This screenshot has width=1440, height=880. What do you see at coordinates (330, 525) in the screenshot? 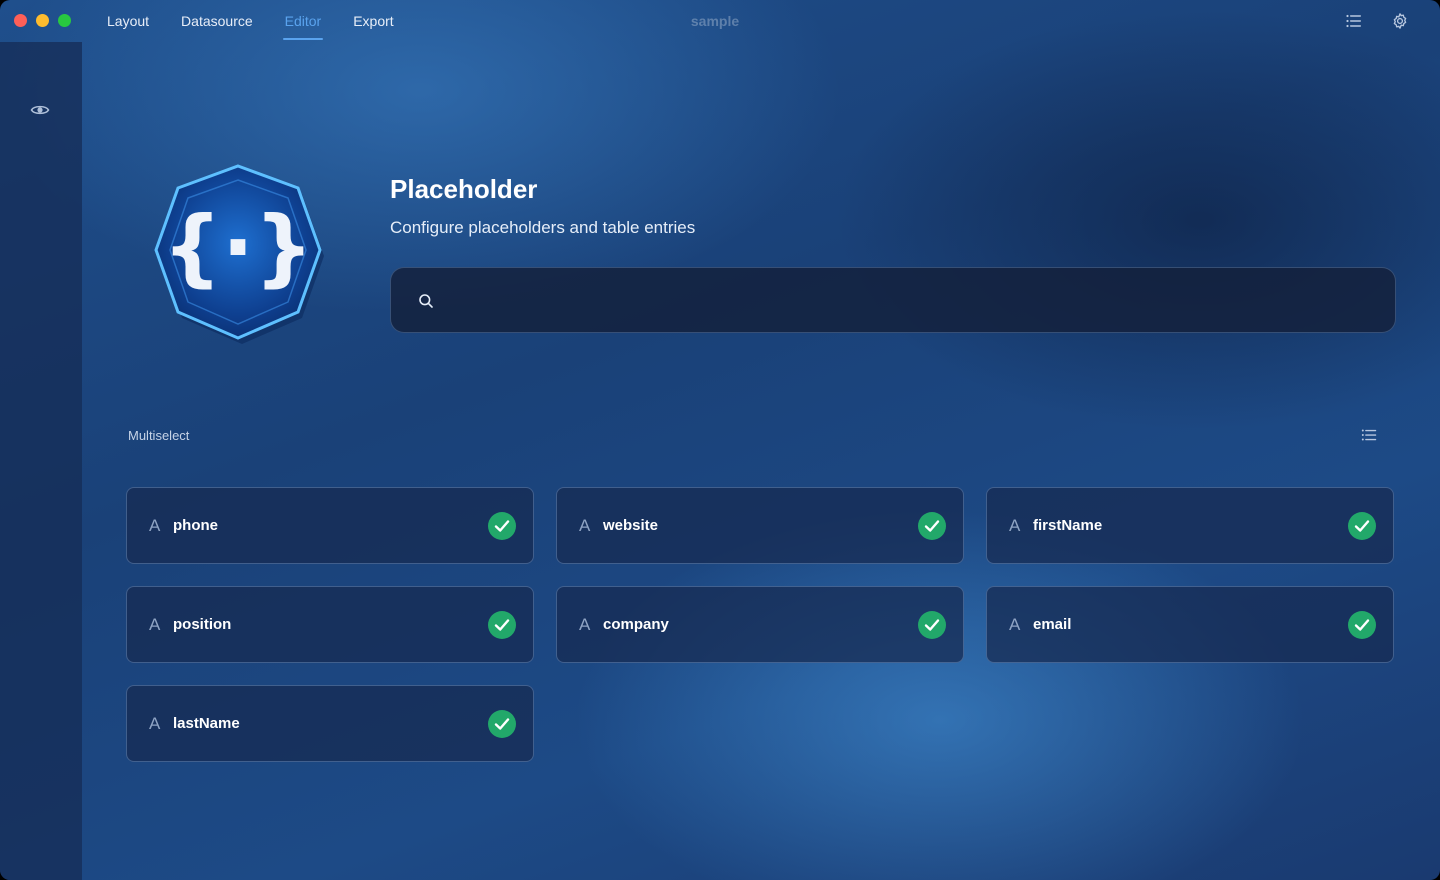
I see `placeholder-card-phone: A phone` at bounding box center [330, 525].